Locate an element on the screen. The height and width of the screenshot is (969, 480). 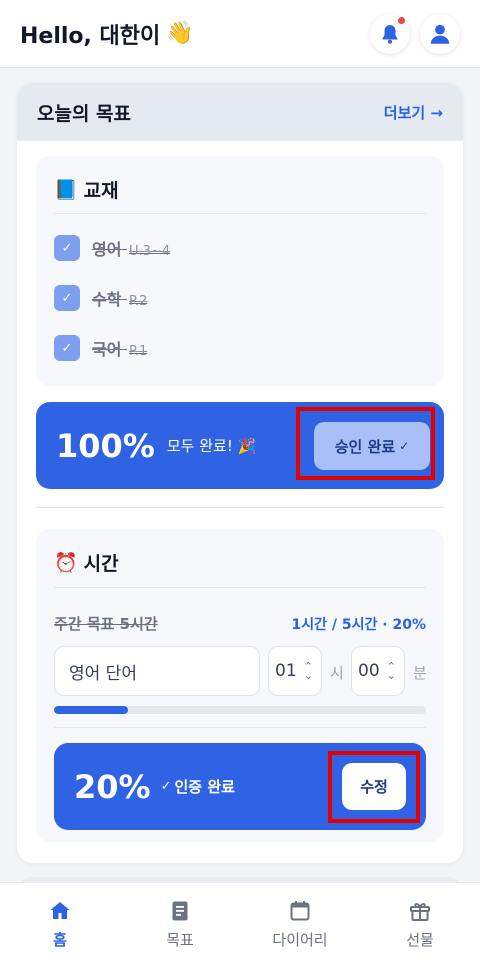
minutes-select: 00 ⌃ ⌄ is located at coordinates (378, 671).